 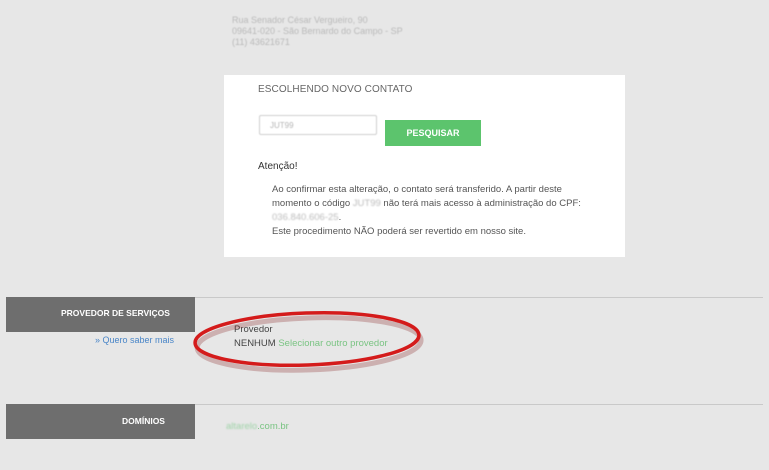 I want to click on red-ellipse-annotation, so click(x=308, y=341).